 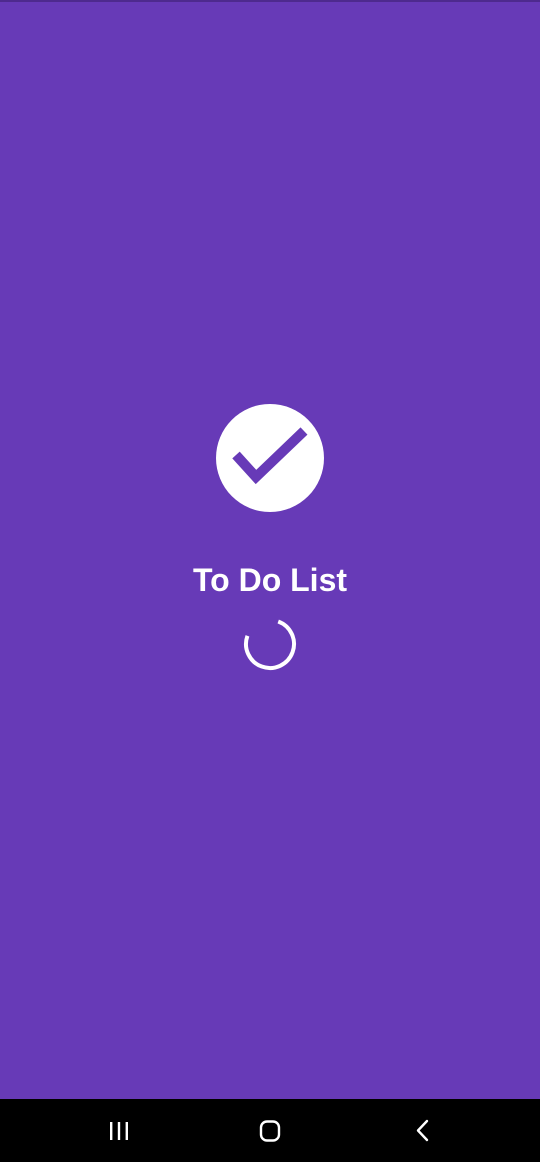 I want to click on home-button, so click(x=270, y=1131).